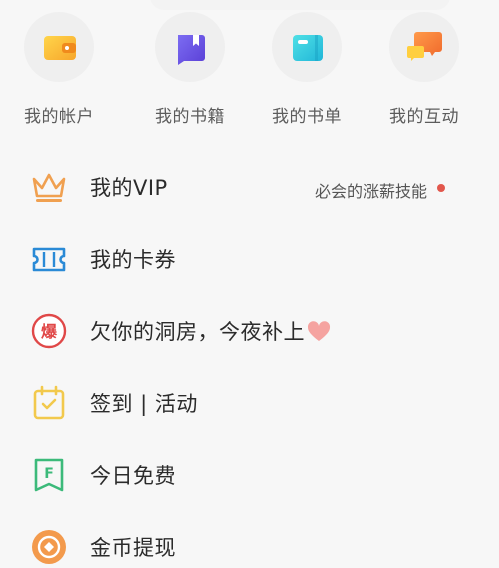  I want to click on chat-bubbles-icon, so click(424, 46).